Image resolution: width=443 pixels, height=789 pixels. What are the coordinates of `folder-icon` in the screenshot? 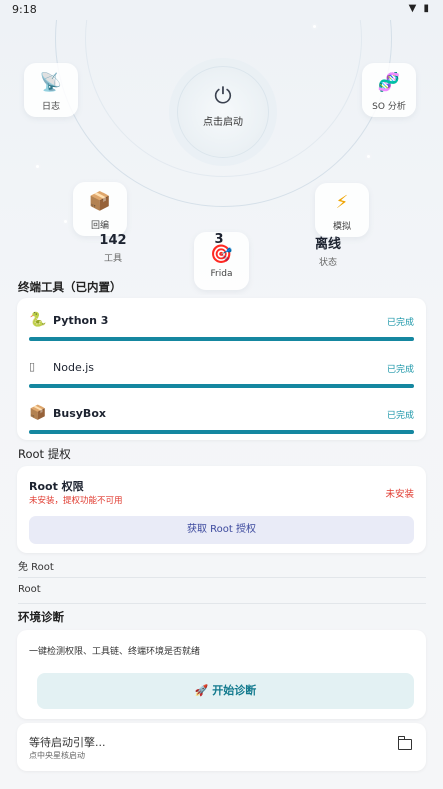 It's located at (404, 743).